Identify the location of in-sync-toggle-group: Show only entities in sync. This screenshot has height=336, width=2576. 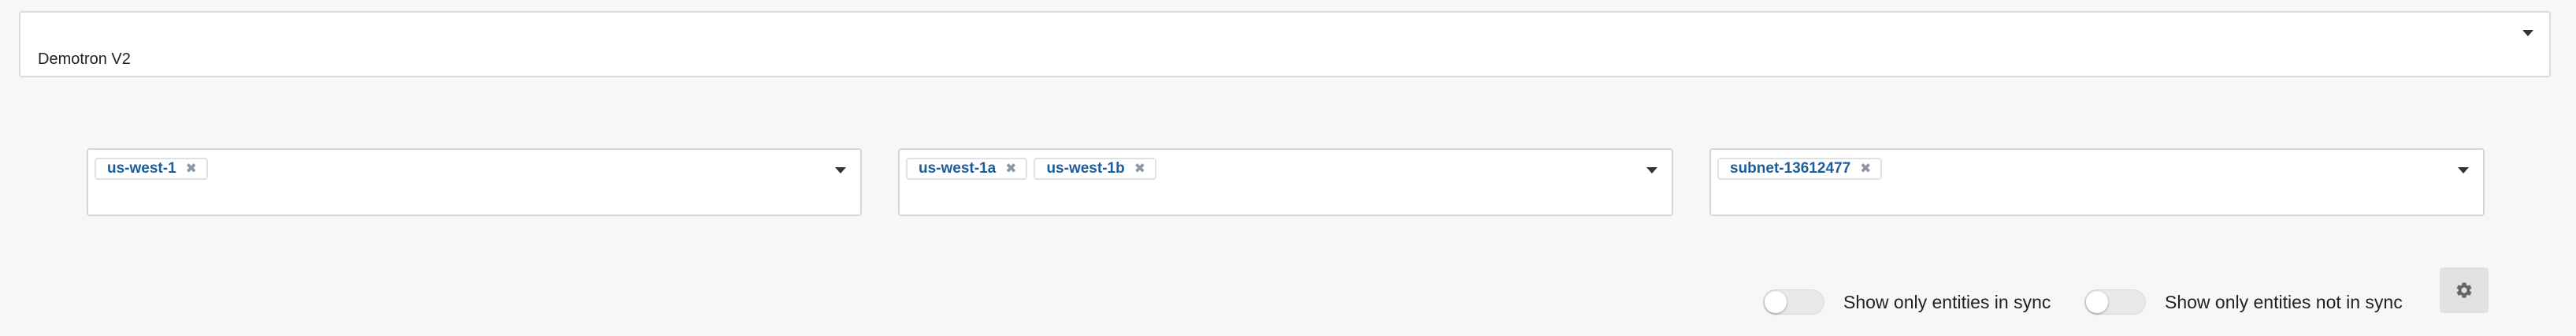
(1907, 302).